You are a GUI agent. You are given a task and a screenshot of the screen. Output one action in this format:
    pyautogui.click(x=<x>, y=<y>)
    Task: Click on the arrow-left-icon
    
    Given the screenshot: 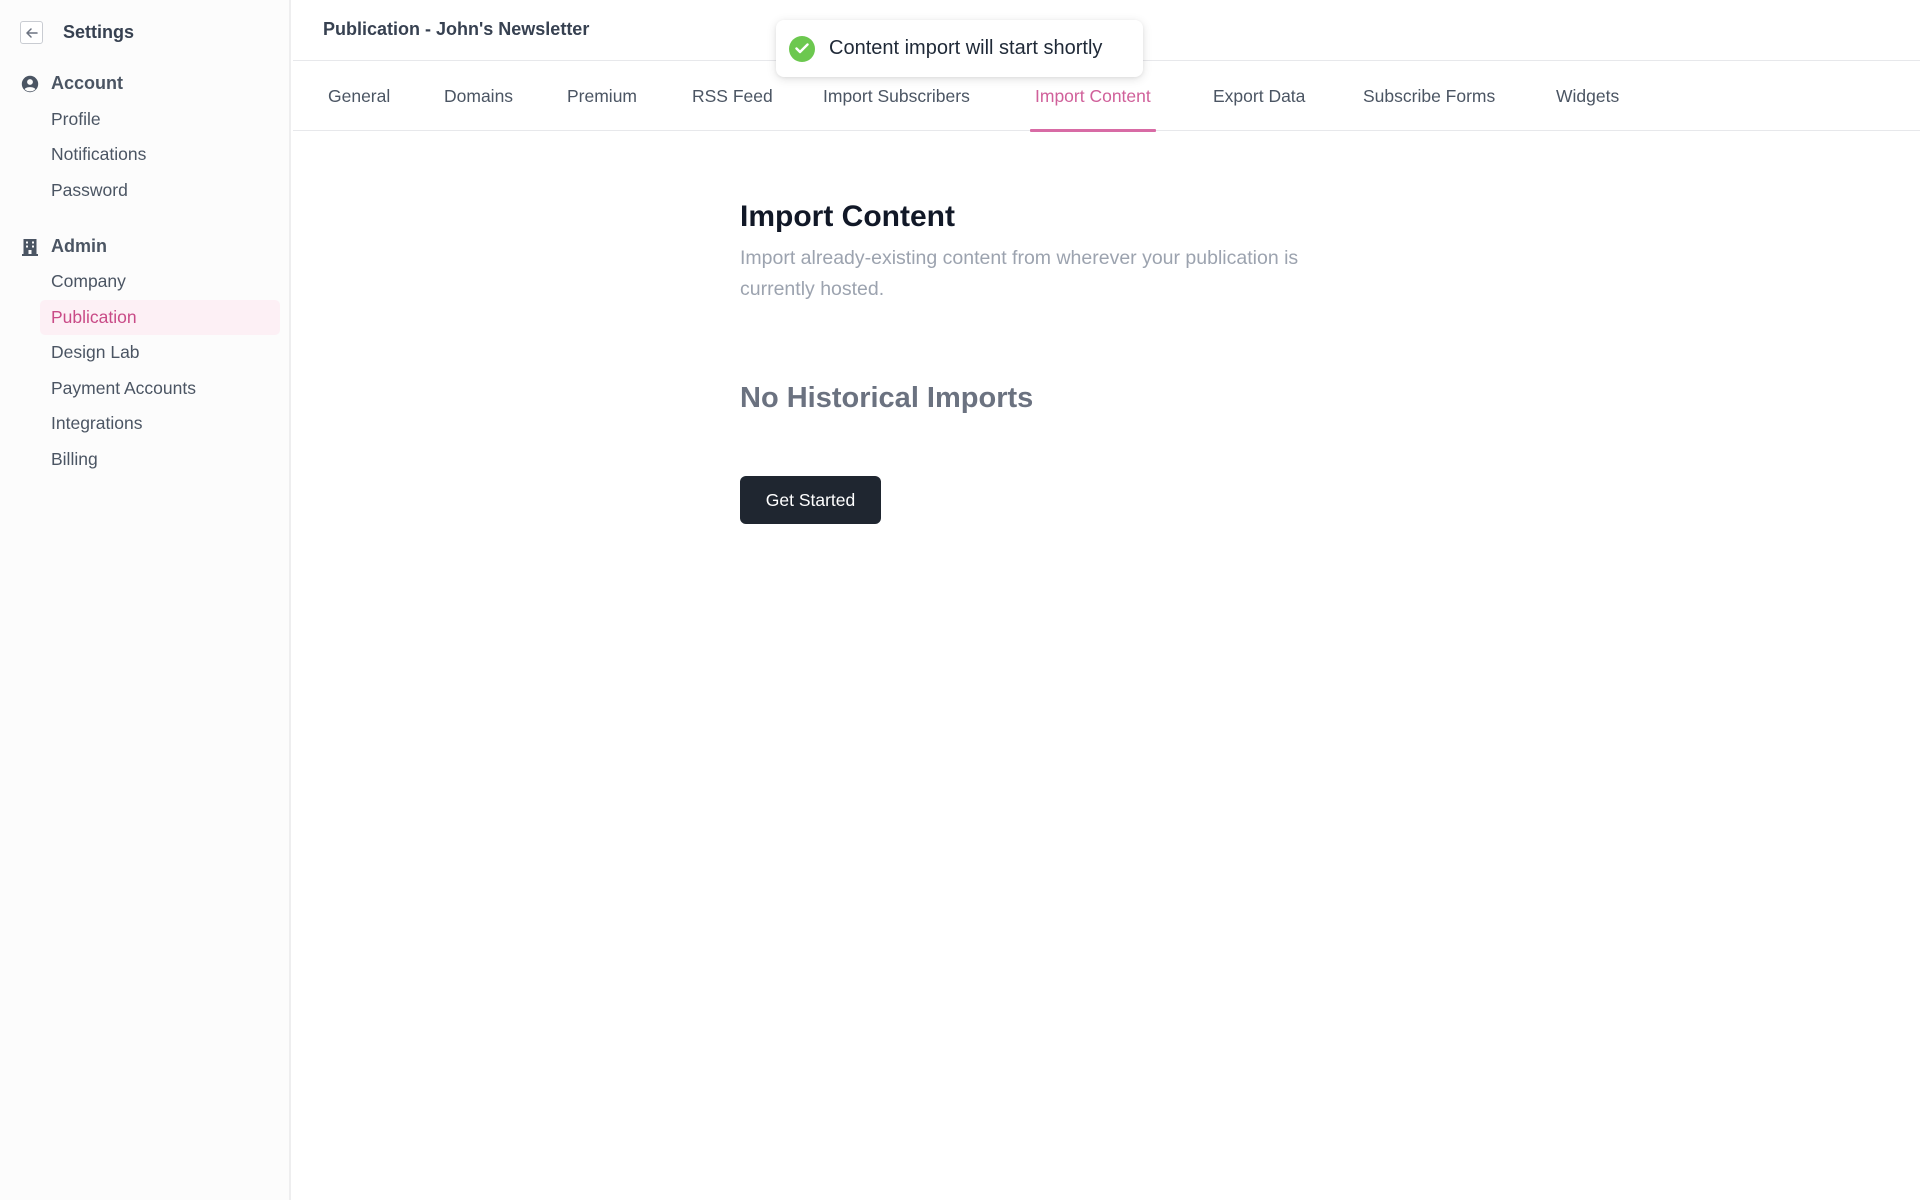 What is the action you would take?
    pyautogui.click(x=31, y=32)
    